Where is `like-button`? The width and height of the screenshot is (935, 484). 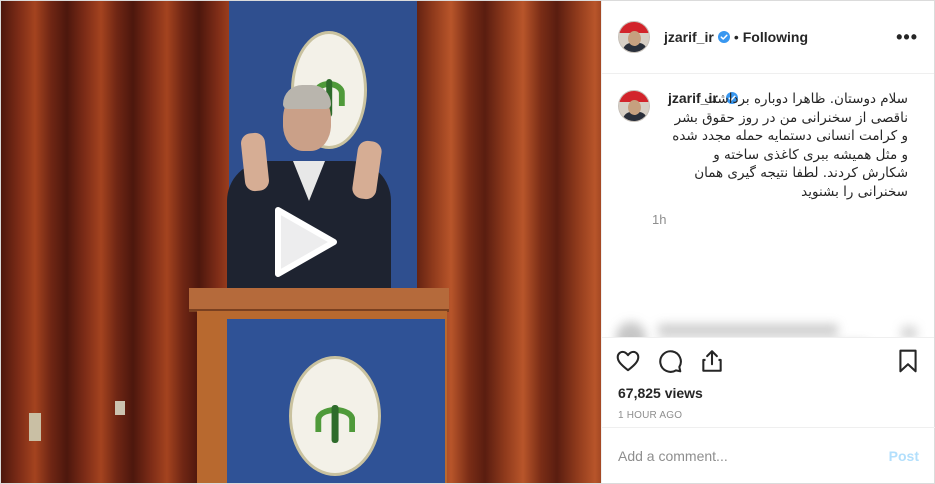 like-button is located at coordinates (628, 361).